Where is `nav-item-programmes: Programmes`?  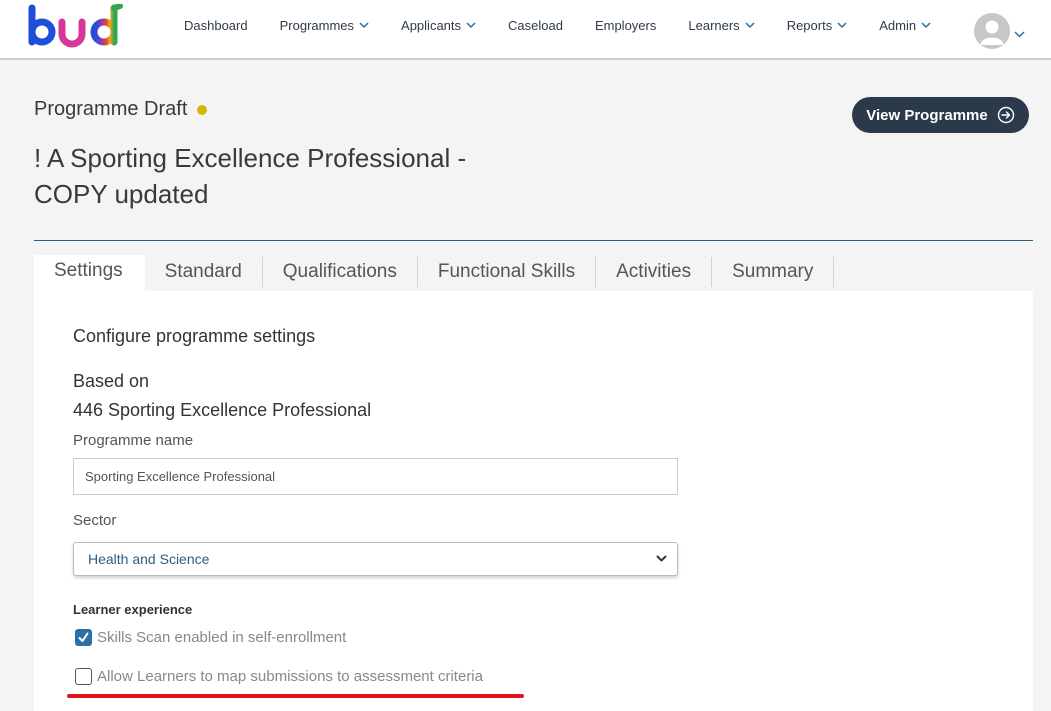 nav-item-programmes: Programmes is located at coordinates (324, 25).